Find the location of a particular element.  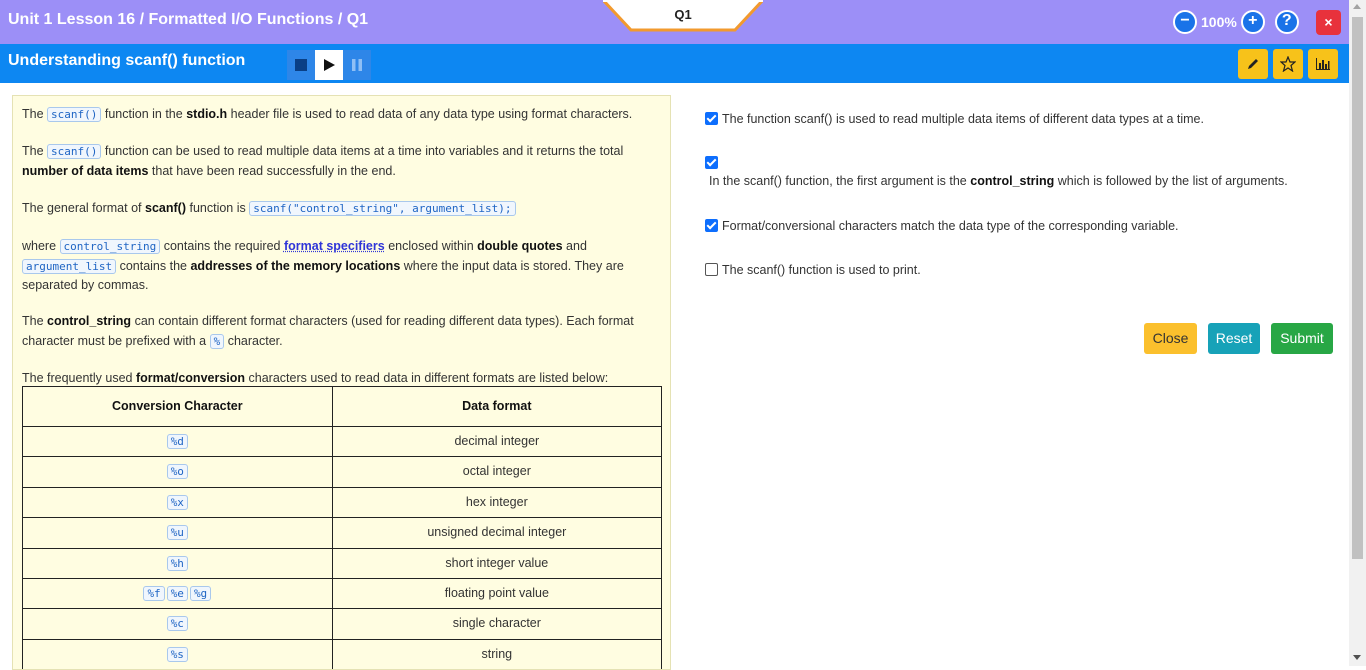

table-header: Conversion Character is located at coordinates (177, 406).